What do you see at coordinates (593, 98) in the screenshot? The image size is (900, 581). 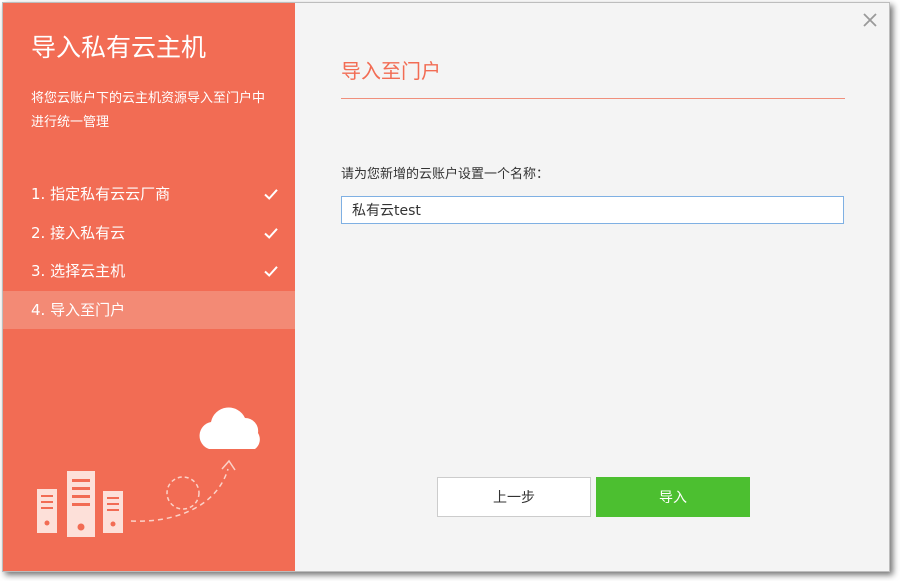 I see `section-divider` at bounding box center [593, 98].